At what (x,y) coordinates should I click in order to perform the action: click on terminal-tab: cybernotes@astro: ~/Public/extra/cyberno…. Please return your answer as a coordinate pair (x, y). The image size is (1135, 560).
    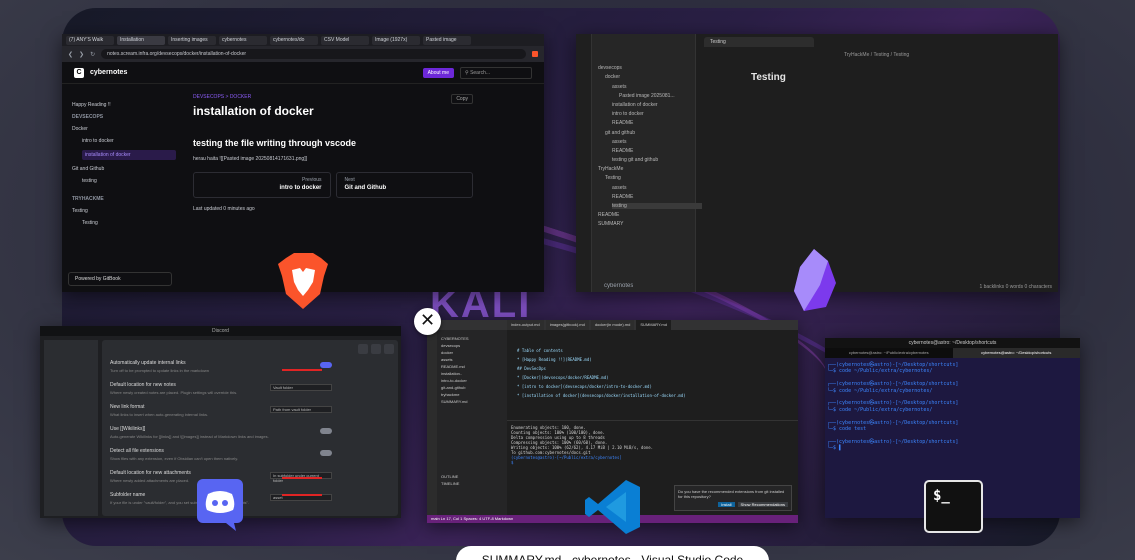
    Looking at the image, I should click on (889, 353).